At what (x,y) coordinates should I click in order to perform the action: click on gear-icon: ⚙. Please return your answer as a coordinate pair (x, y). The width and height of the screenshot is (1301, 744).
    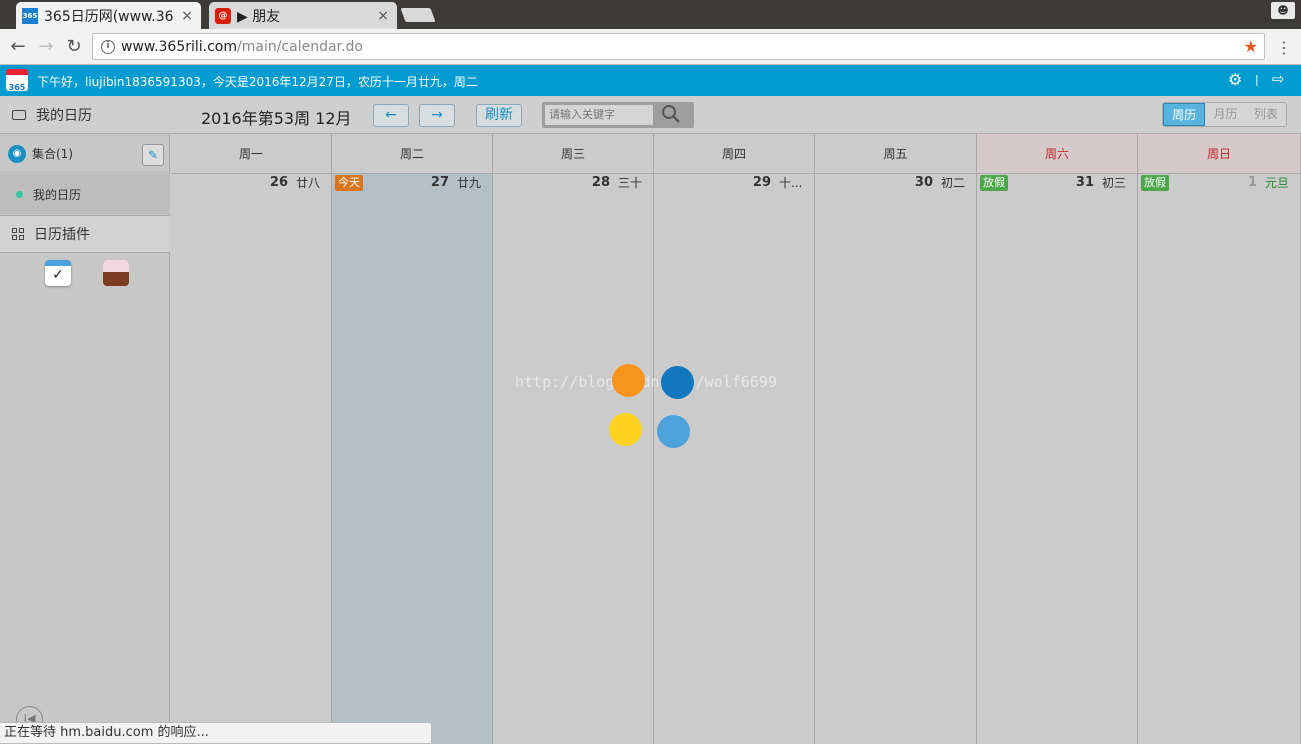
    Looking at the image, I should click on (1235, 79).